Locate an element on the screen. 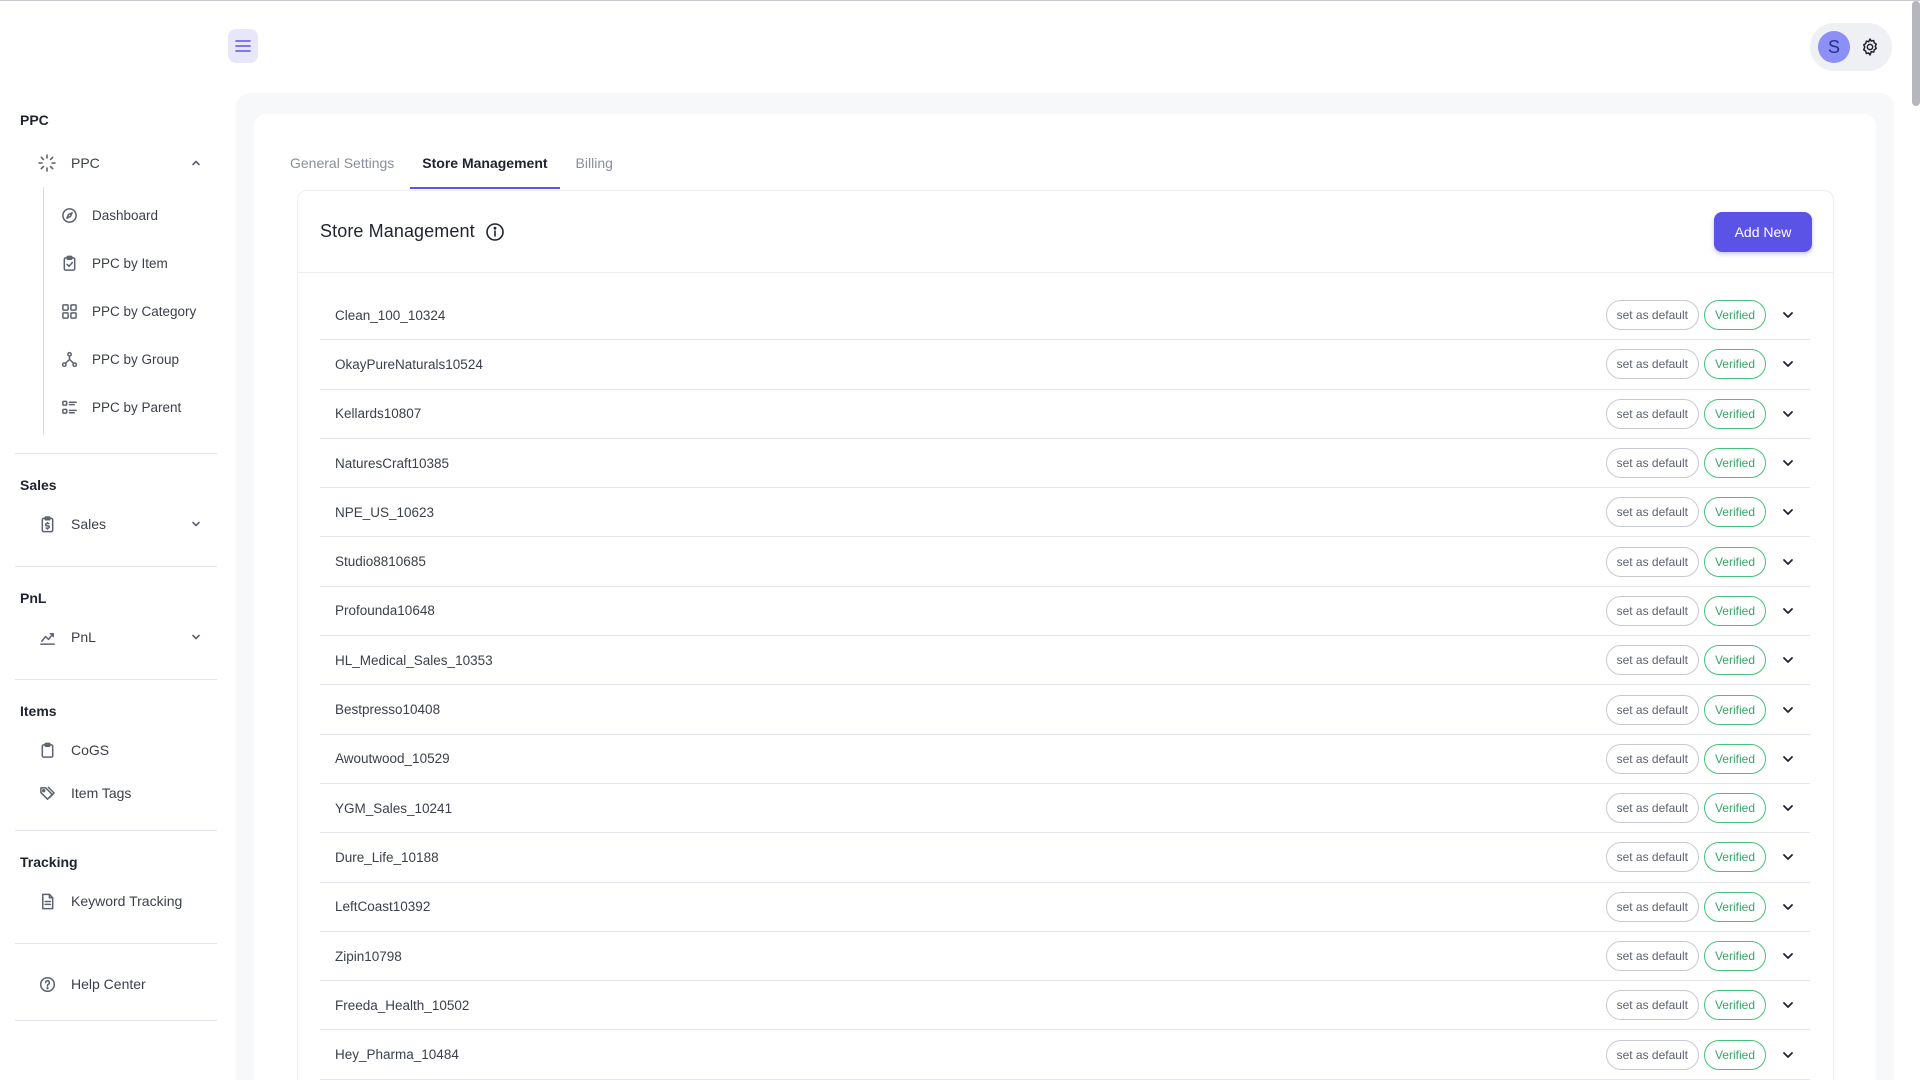 The width and height of the screenshot is (1920, 1080). store-name: Profounda10648 is located at coordinates (385, 611).